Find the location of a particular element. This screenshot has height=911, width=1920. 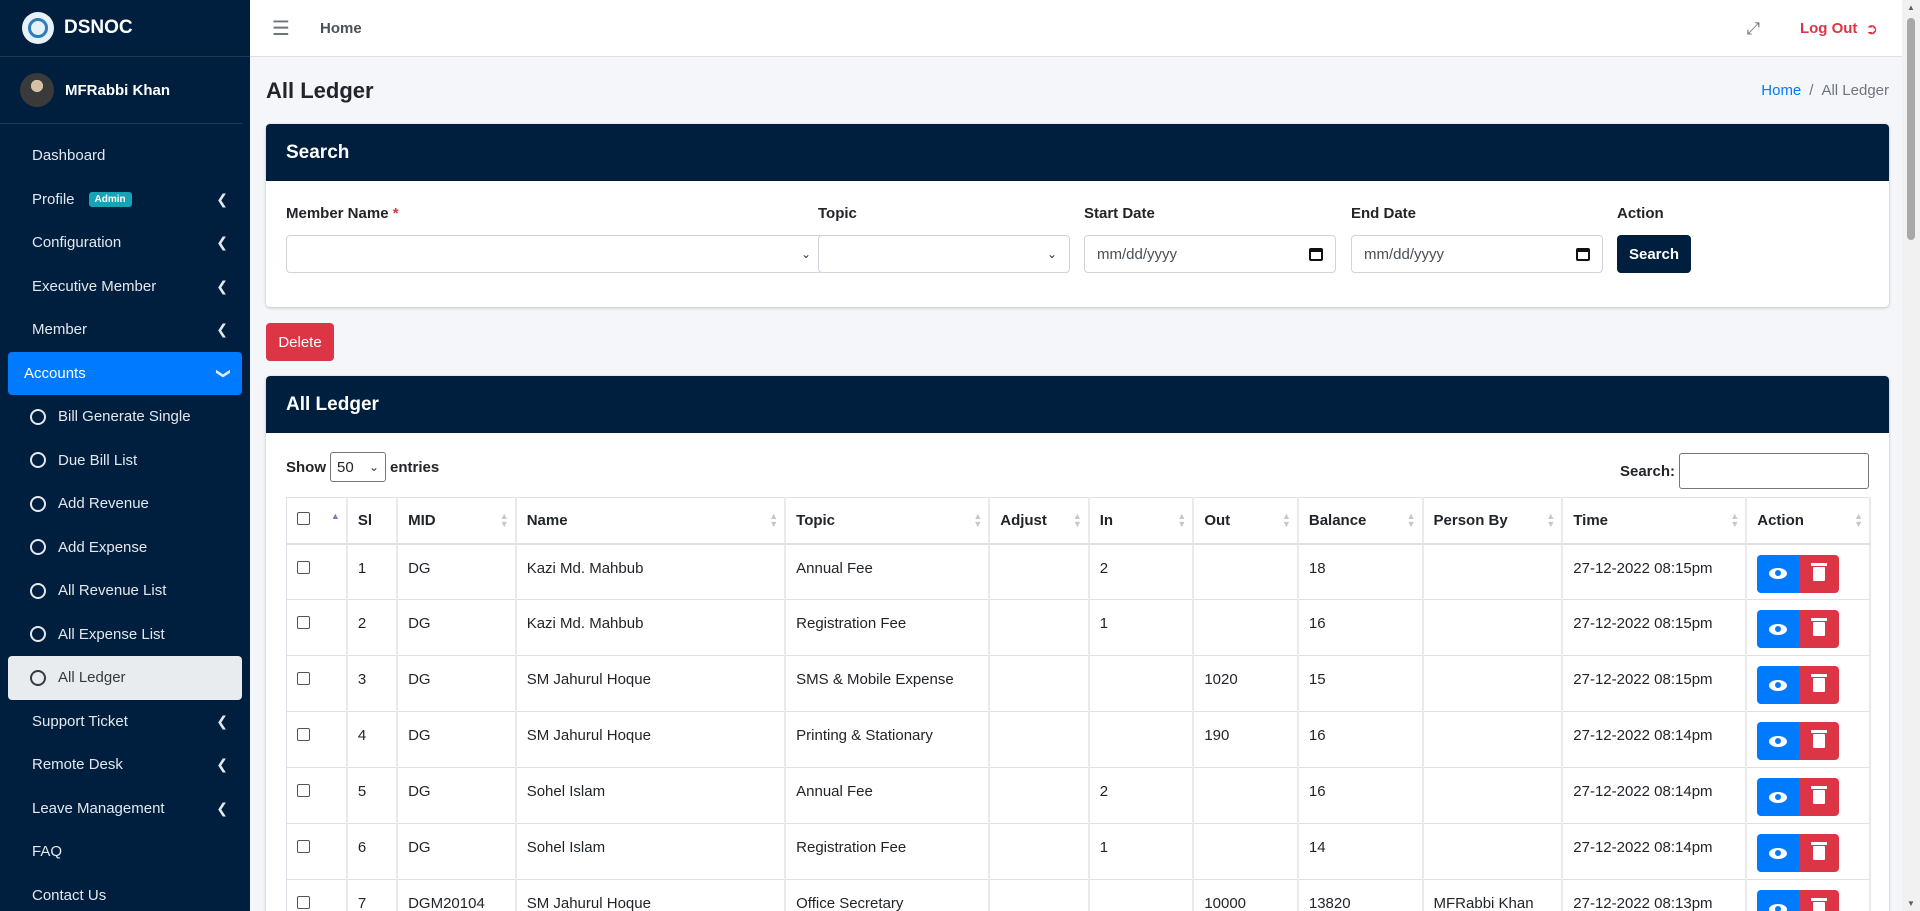

topic-select: ⌄ is located at coordinates (944, 254).